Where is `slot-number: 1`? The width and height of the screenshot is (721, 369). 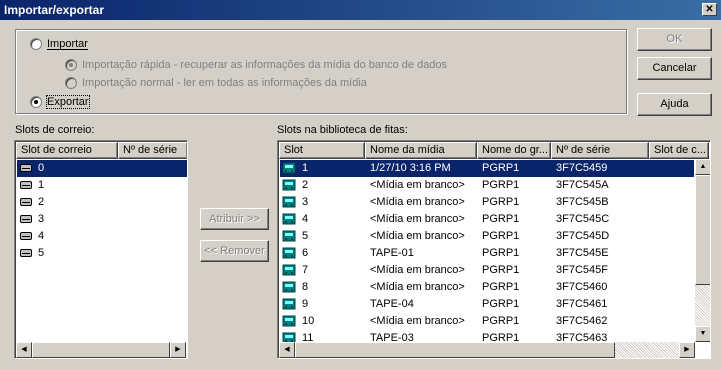 slot-number: 1 is located at coordinates (305, 168).